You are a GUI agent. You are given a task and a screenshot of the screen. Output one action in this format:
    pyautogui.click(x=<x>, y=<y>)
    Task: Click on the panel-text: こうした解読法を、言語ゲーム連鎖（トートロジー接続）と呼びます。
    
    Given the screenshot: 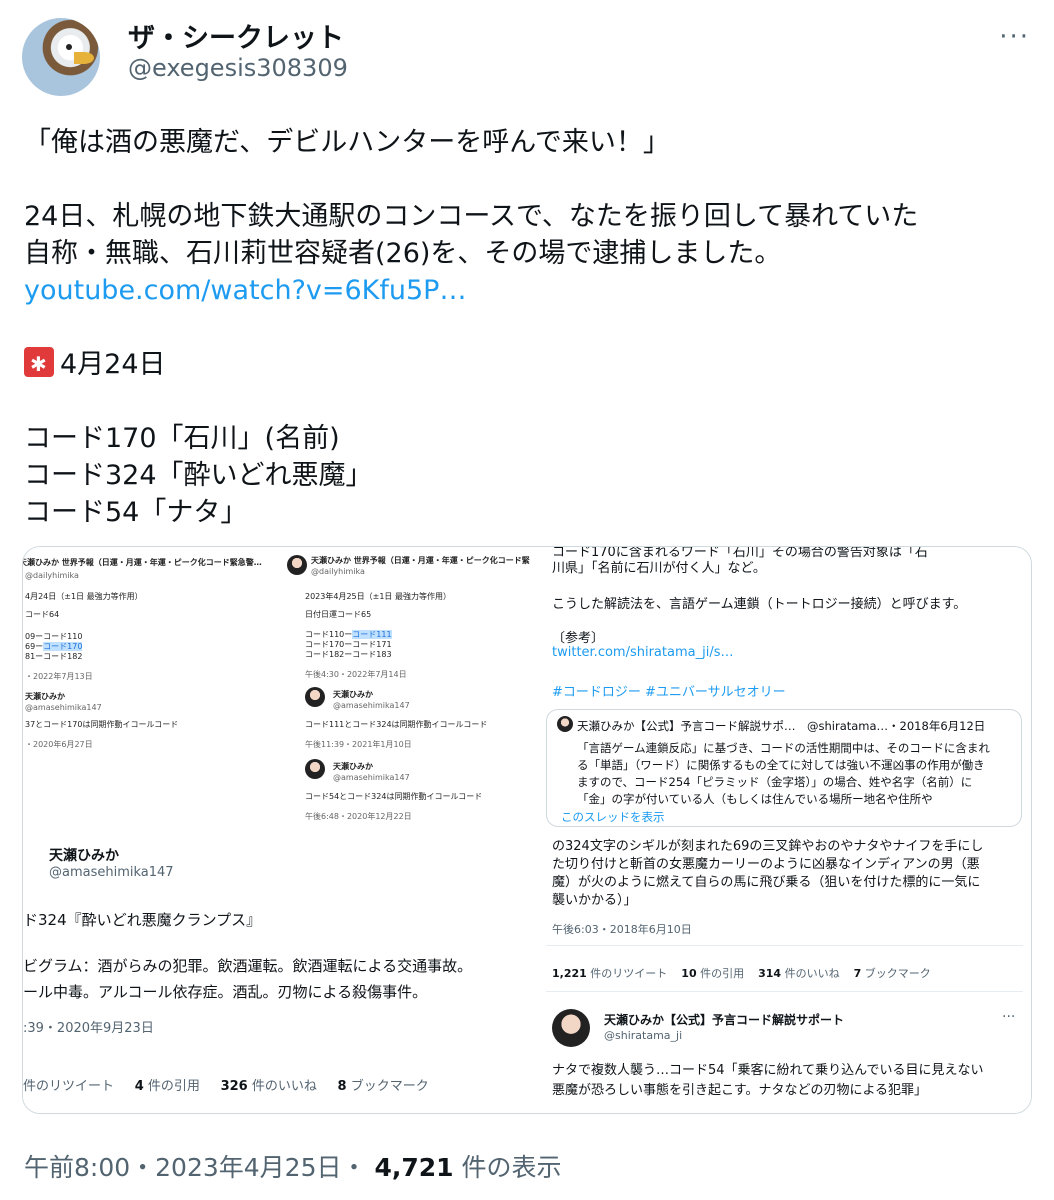 What is the action you would take?
    pyautogui.click(x=759, y=604)
    